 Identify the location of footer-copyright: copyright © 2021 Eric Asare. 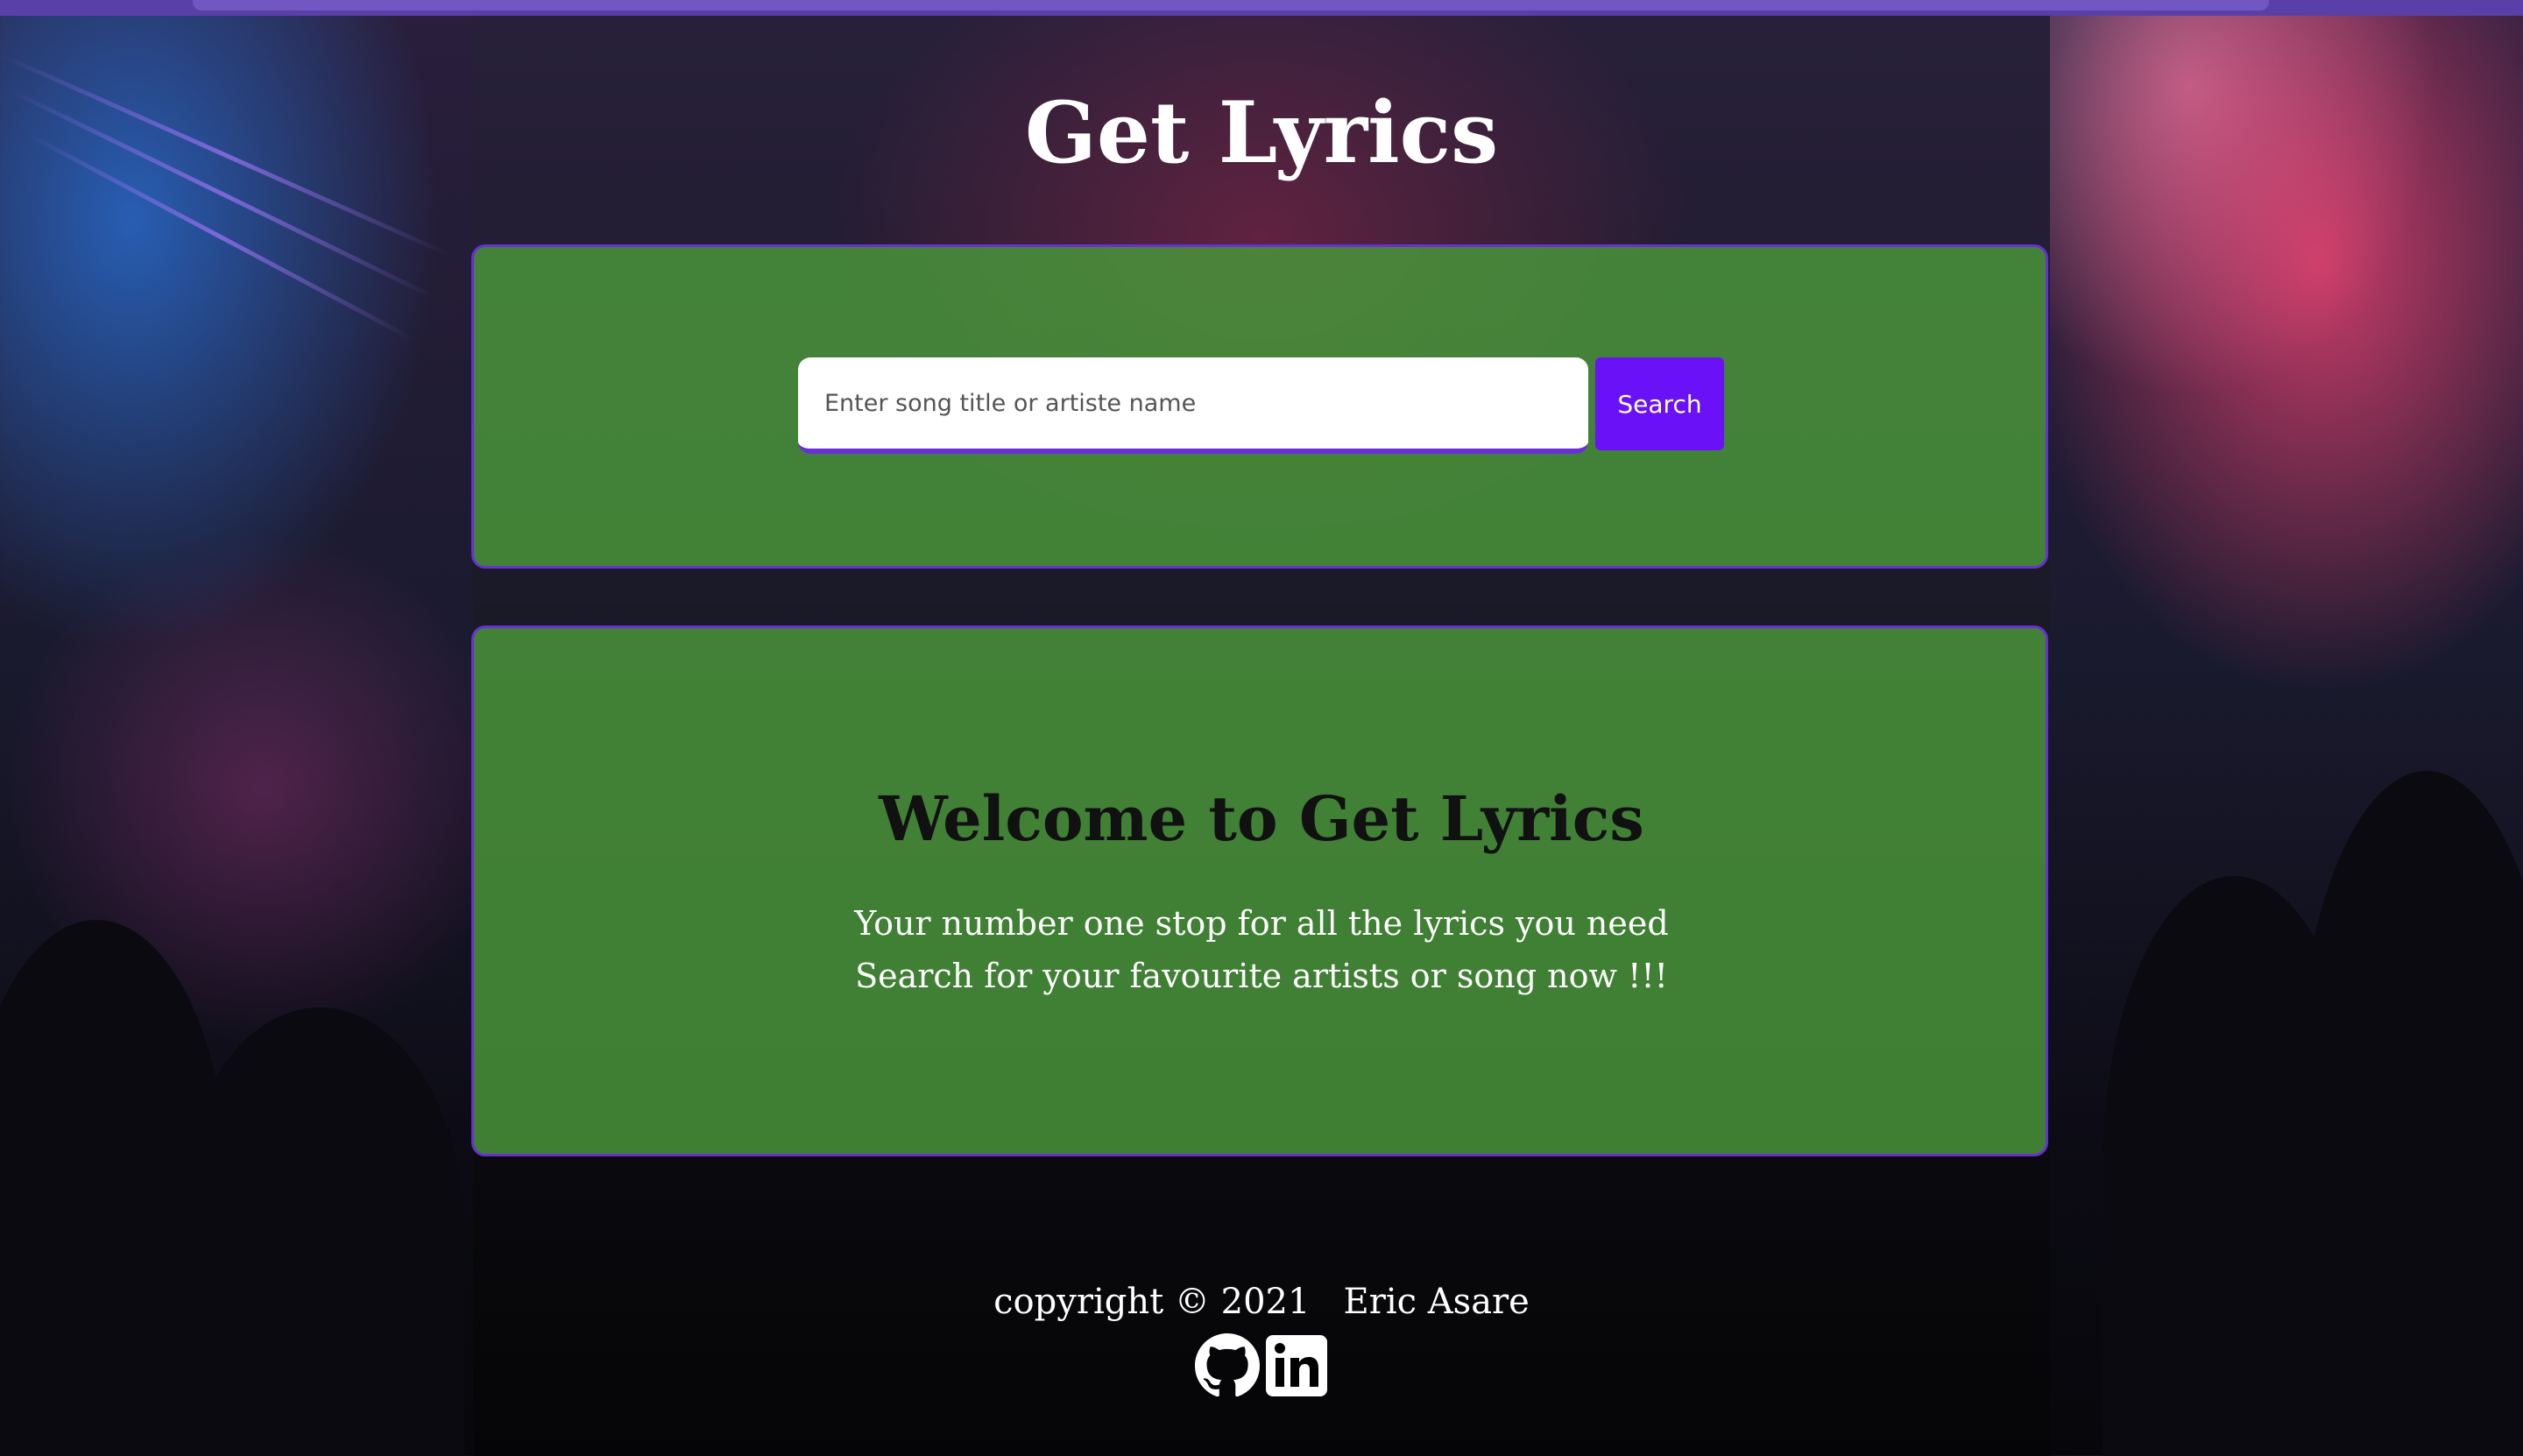
(1261, 1302).